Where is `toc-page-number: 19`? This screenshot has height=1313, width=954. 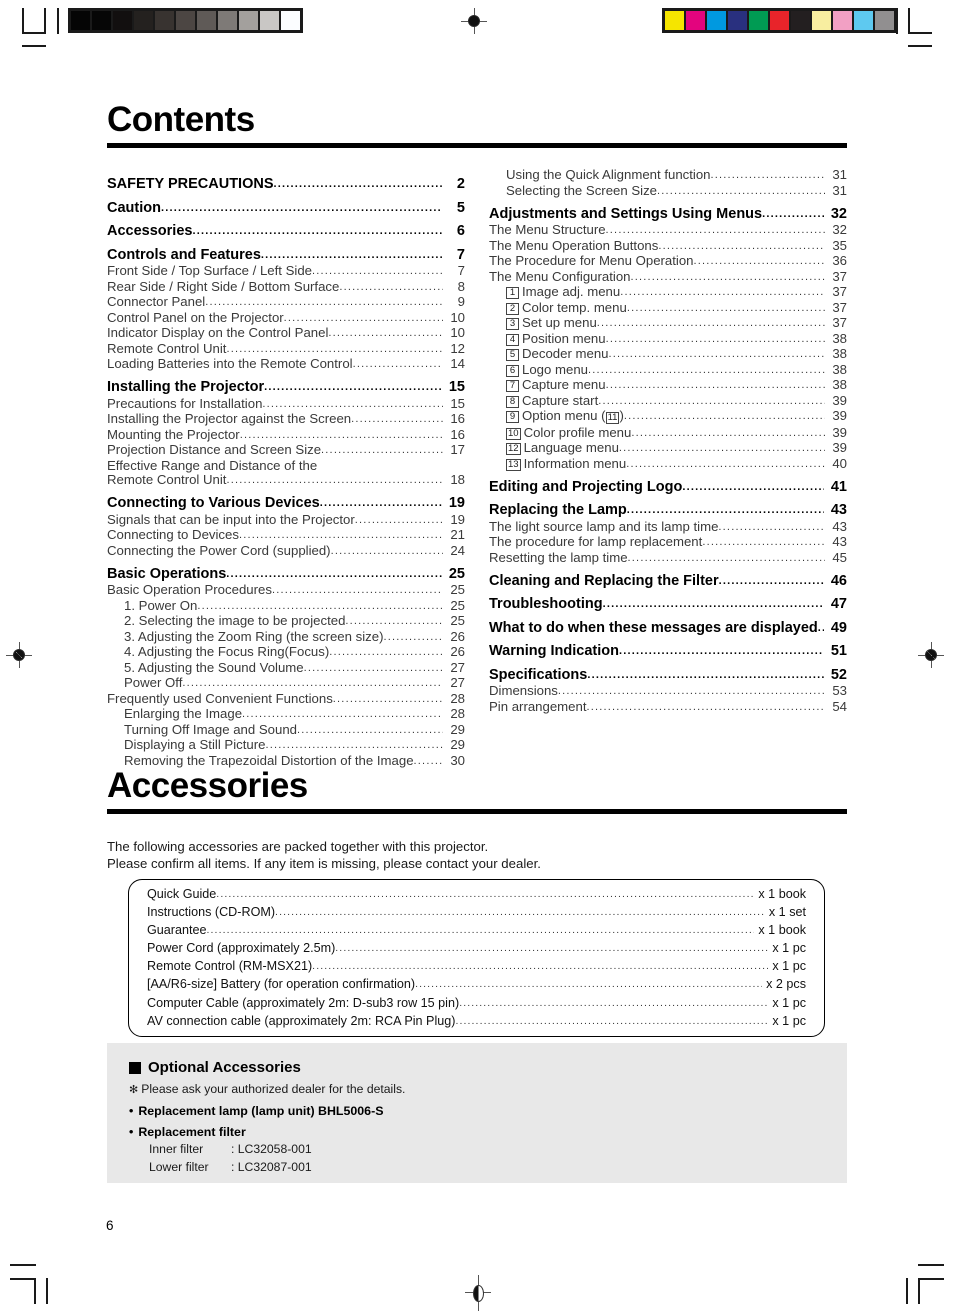
toc-page-number: 19 is located at coordinates (457, 519).